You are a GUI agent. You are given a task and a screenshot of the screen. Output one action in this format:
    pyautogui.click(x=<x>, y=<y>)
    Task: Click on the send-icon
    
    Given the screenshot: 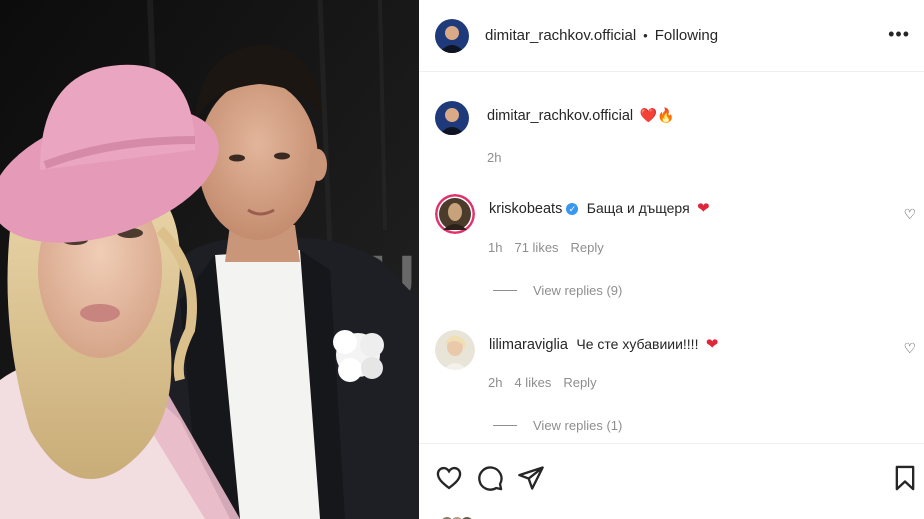 What is the action you would take?
    pyautogui.click(x=531, y=478)
    